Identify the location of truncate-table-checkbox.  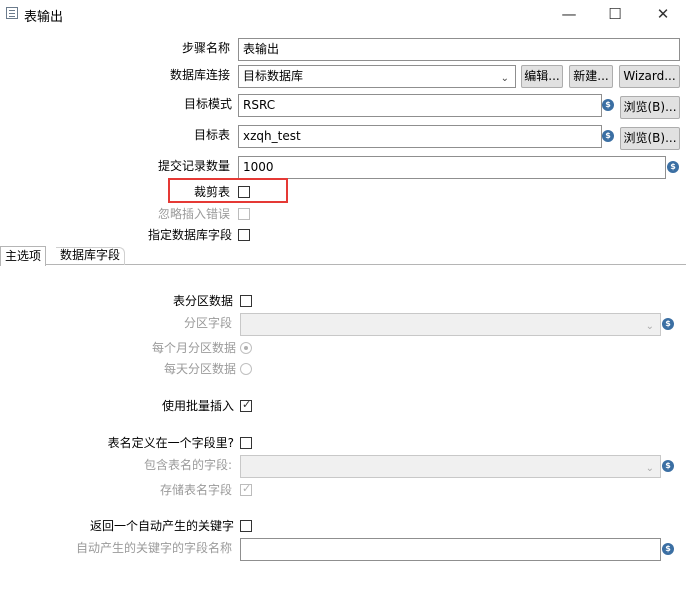
(244, 192).